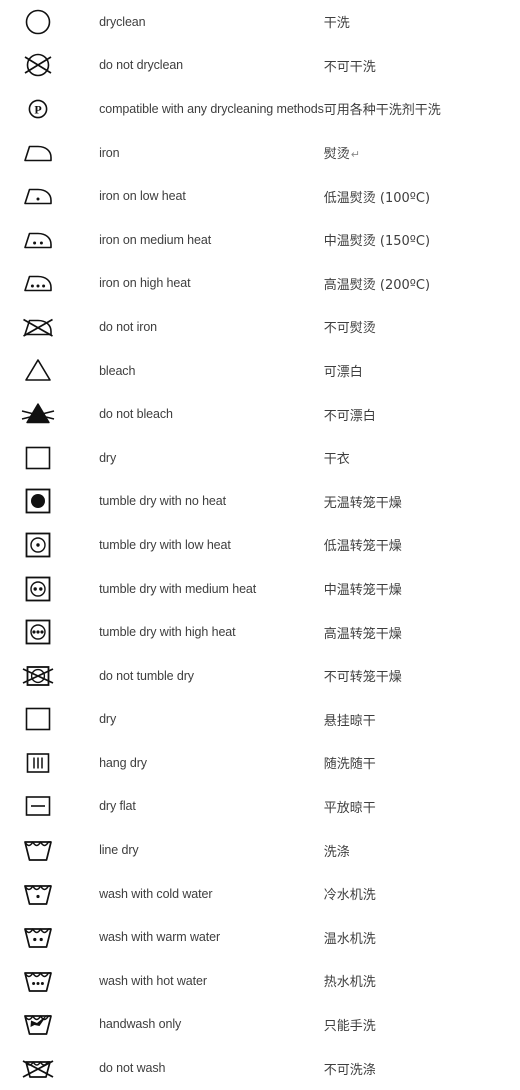 The height and width of the screenshot is (1090, 520). Describe the element at coordinates (128, 326) in the screenshot. I see `care-label-english: do not iron` at that location.